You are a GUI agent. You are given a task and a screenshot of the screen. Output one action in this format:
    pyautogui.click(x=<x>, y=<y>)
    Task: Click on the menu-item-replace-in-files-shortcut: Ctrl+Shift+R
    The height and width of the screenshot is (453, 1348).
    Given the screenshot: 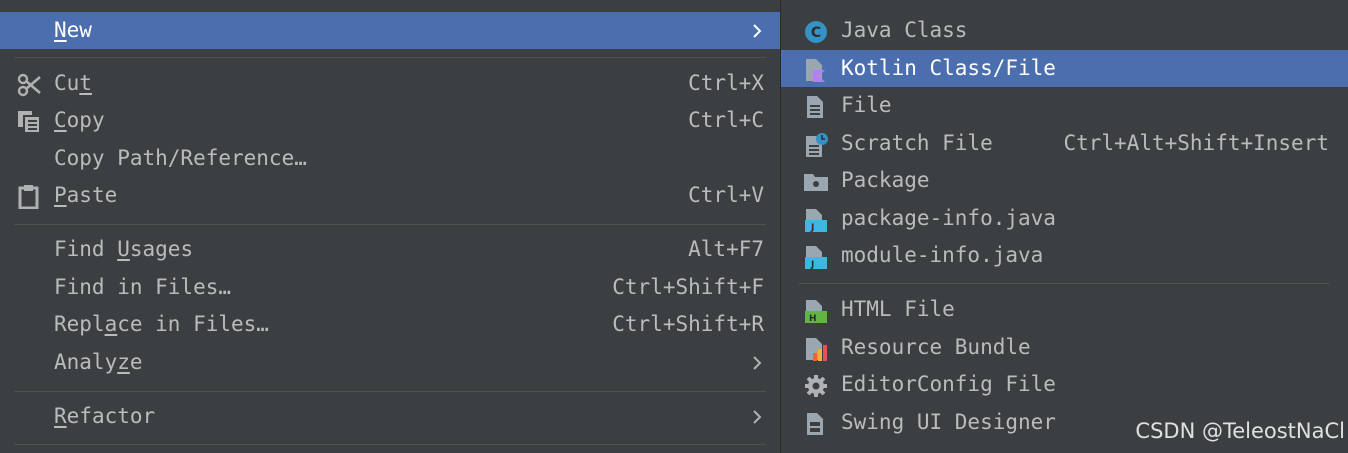 What is the action you would take?
    pyautogui.click(x=688, y=324)
    